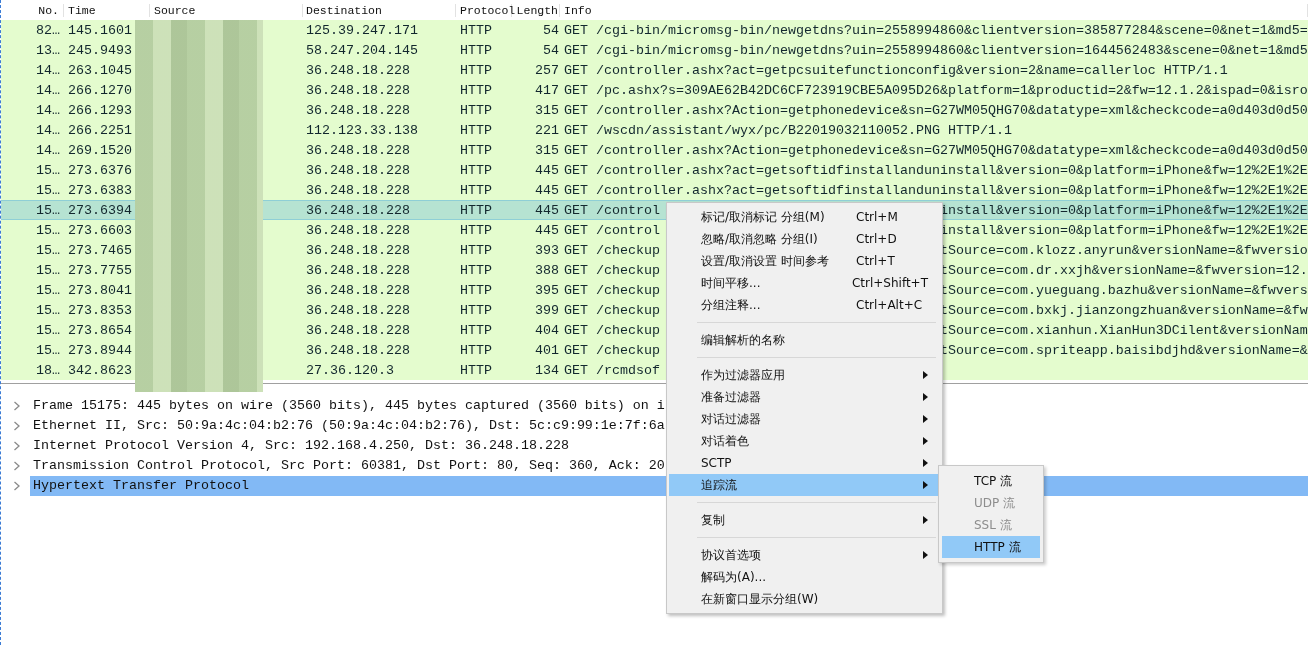 The height and width of the screenshot is (645, 1308). What do you see at coordinates (226, 10) in the screenshot?
I see `column-header: Source` at bounding box center [226, 10].